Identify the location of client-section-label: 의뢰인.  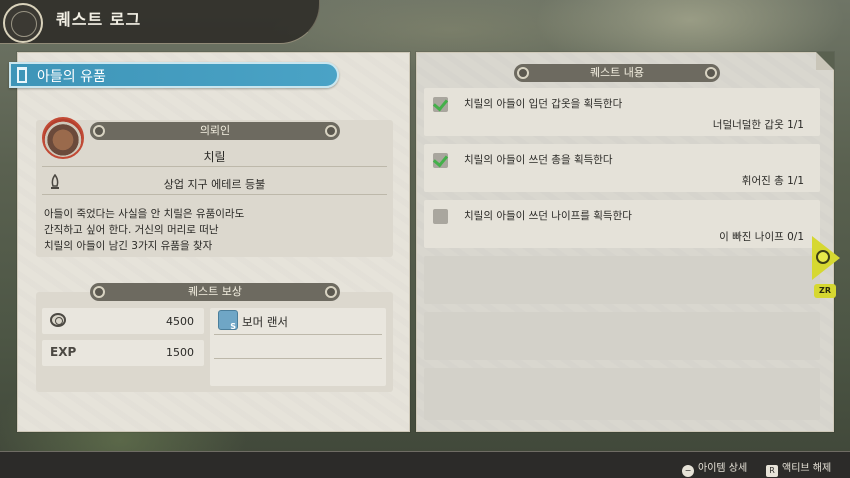
(215, 130).